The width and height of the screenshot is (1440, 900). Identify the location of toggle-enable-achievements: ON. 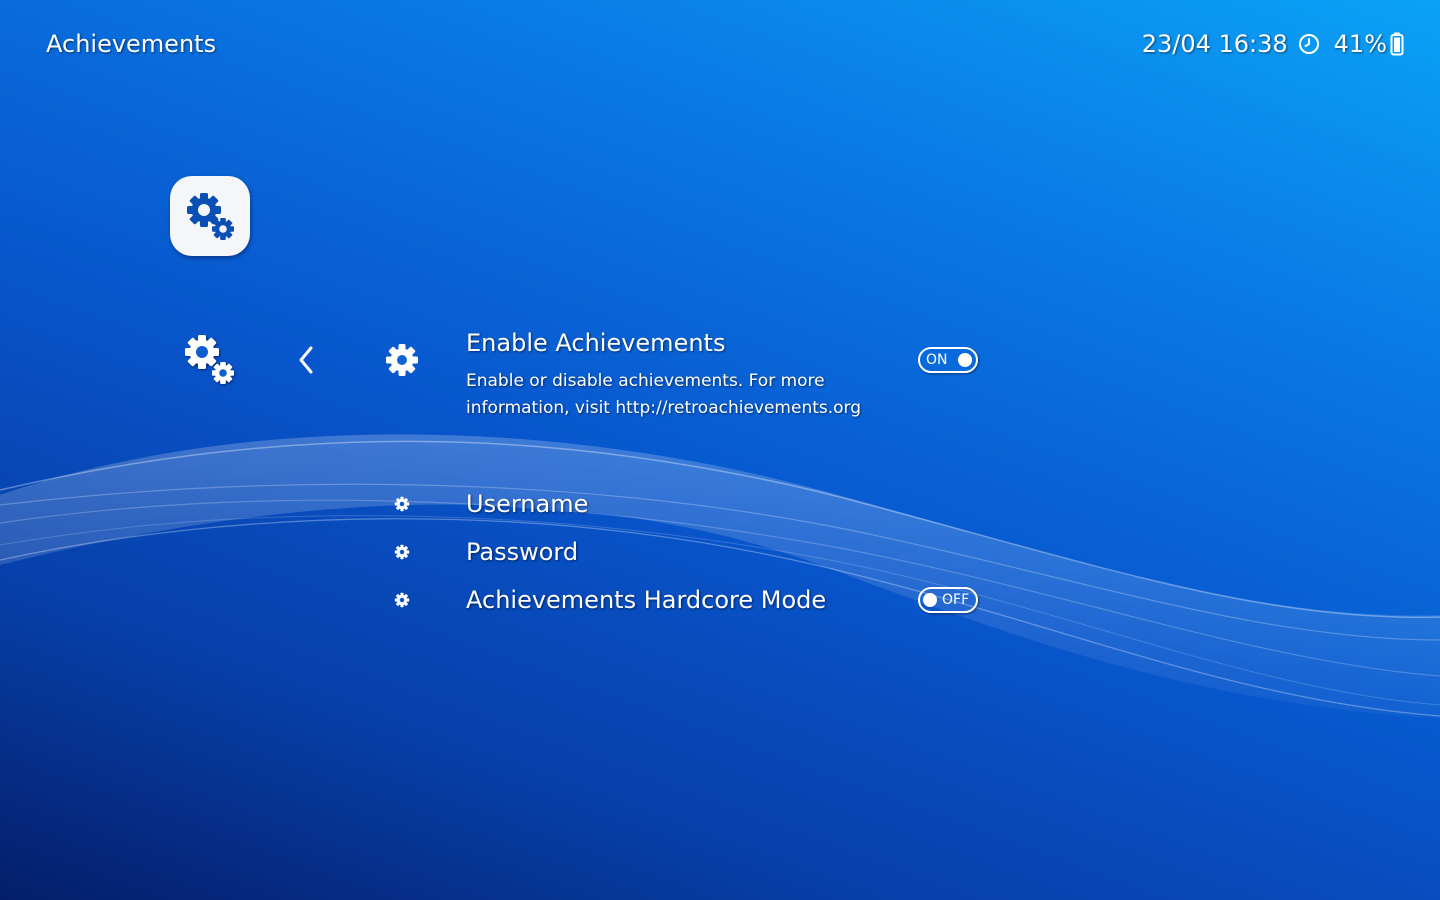
(948, 360).